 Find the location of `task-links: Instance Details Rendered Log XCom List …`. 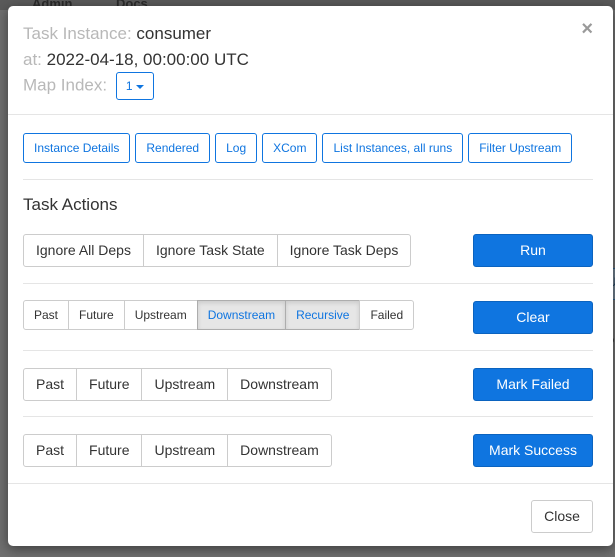

task-links: Instance Details Rendered Log XCom List … is located at coordinates (298, 148).